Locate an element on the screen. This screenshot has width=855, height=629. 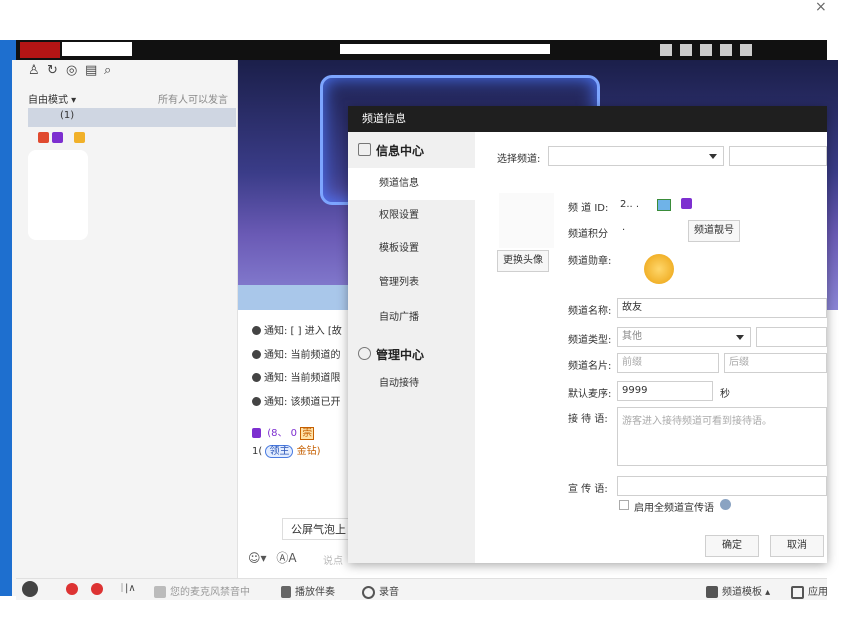
menu-icon is located at coordinates (686, 50).